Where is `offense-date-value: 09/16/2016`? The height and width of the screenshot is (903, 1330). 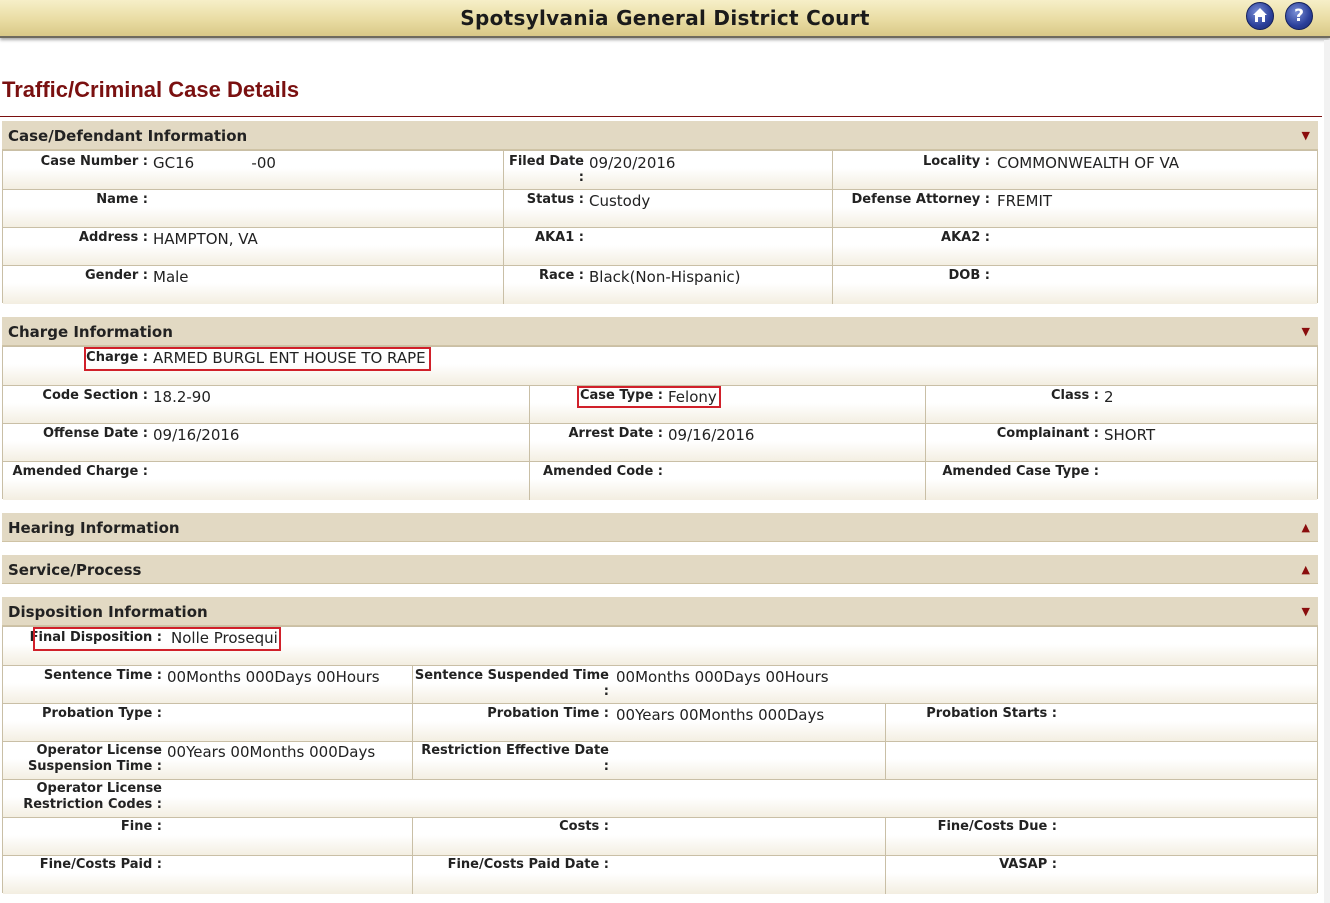
offense-date-value: 09/16/2016 is located at coordinates (196, 435).